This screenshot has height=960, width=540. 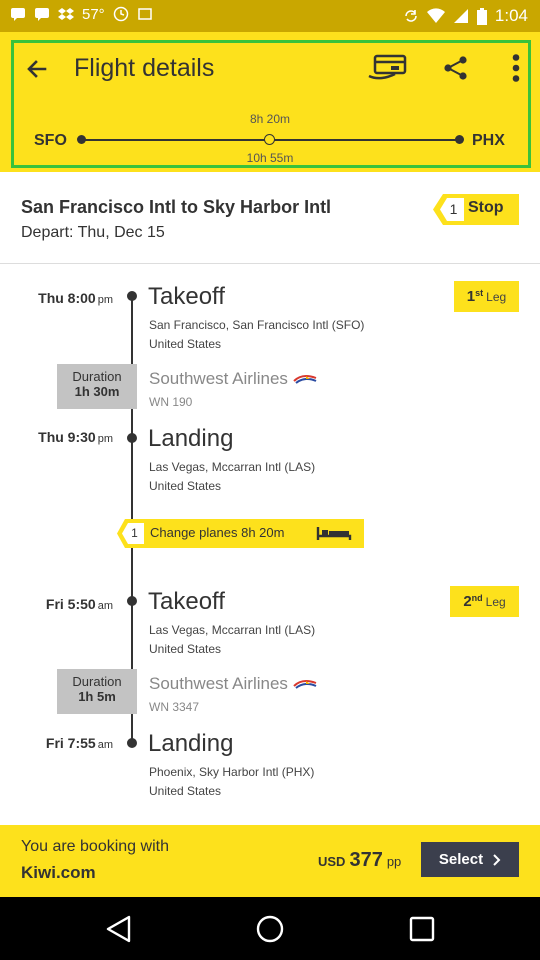 I want to click on change-planes-label: Change planes, so click(x=194, y=532).